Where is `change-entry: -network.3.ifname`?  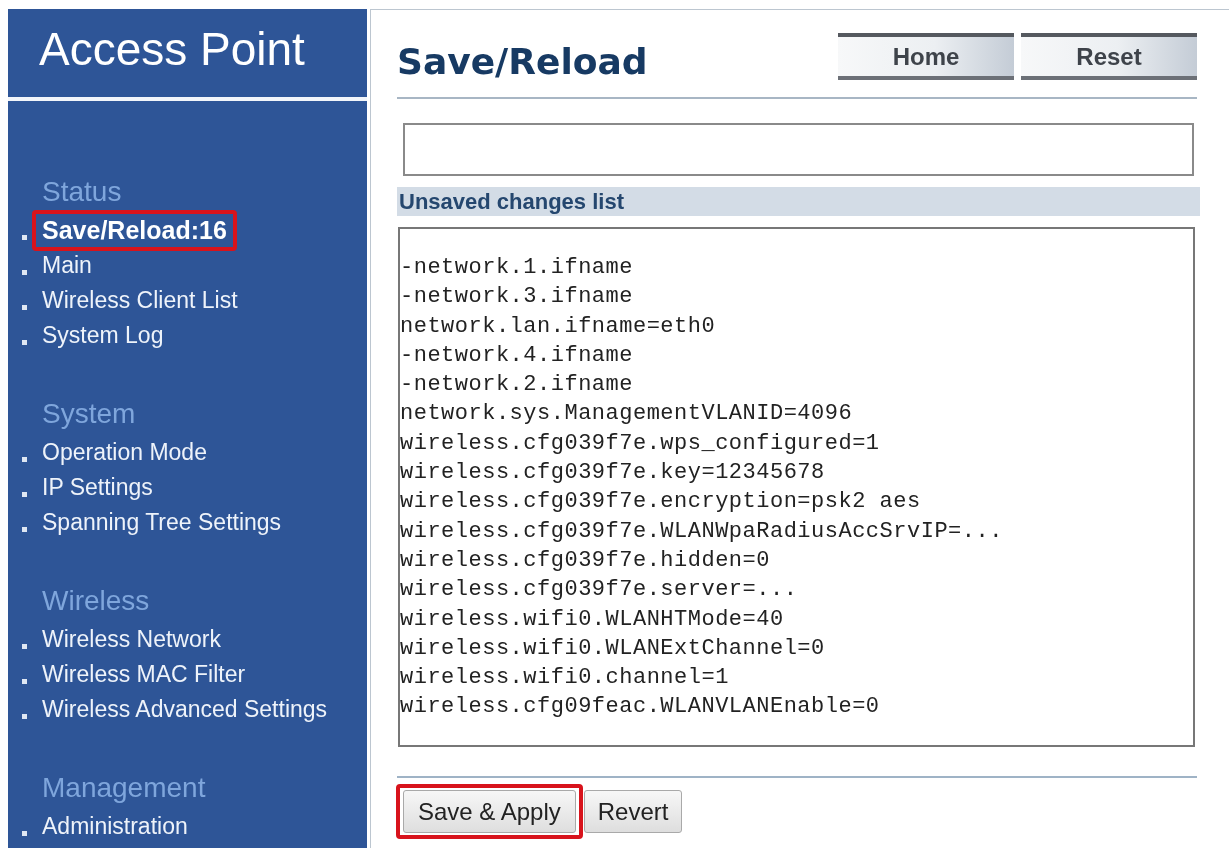 change-entry: -network.3.ifname is located at coordinates (516, 297).